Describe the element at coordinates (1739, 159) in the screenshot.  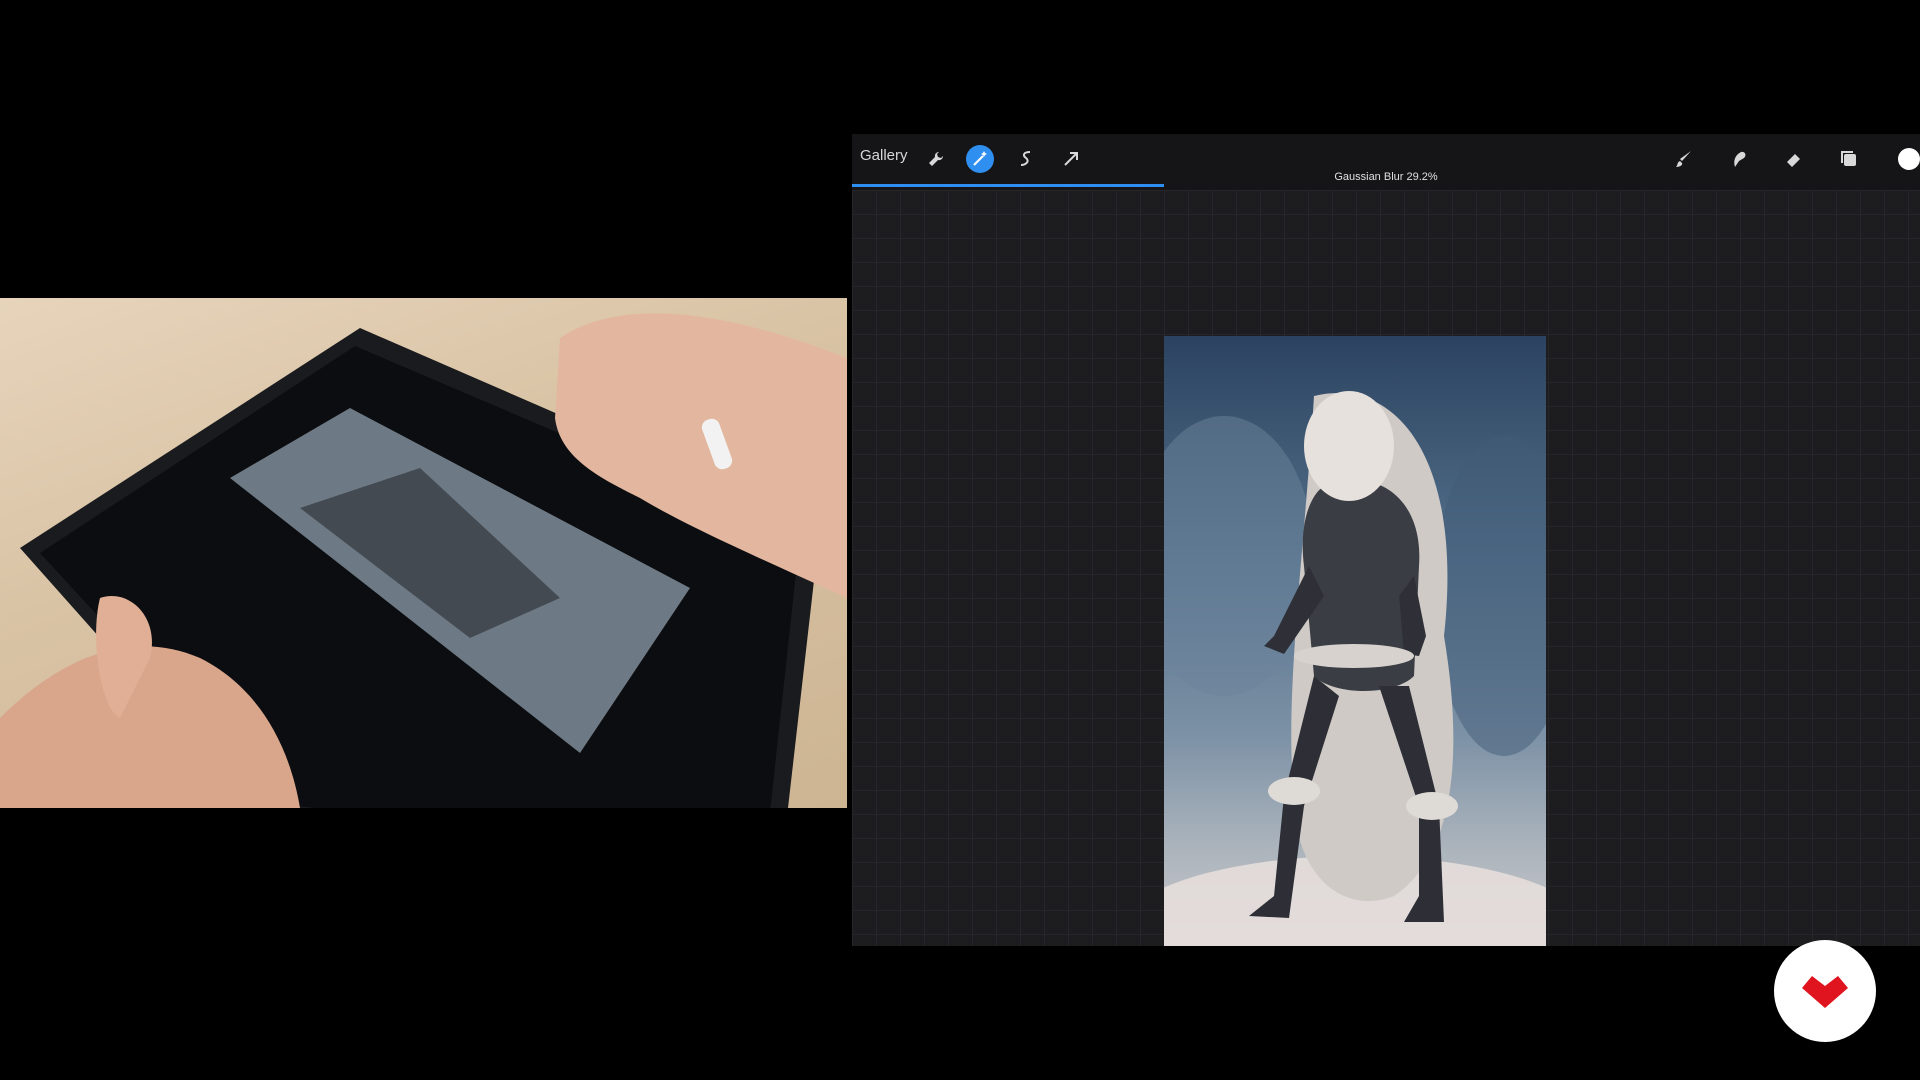
I see `smudge-icon` at that location.